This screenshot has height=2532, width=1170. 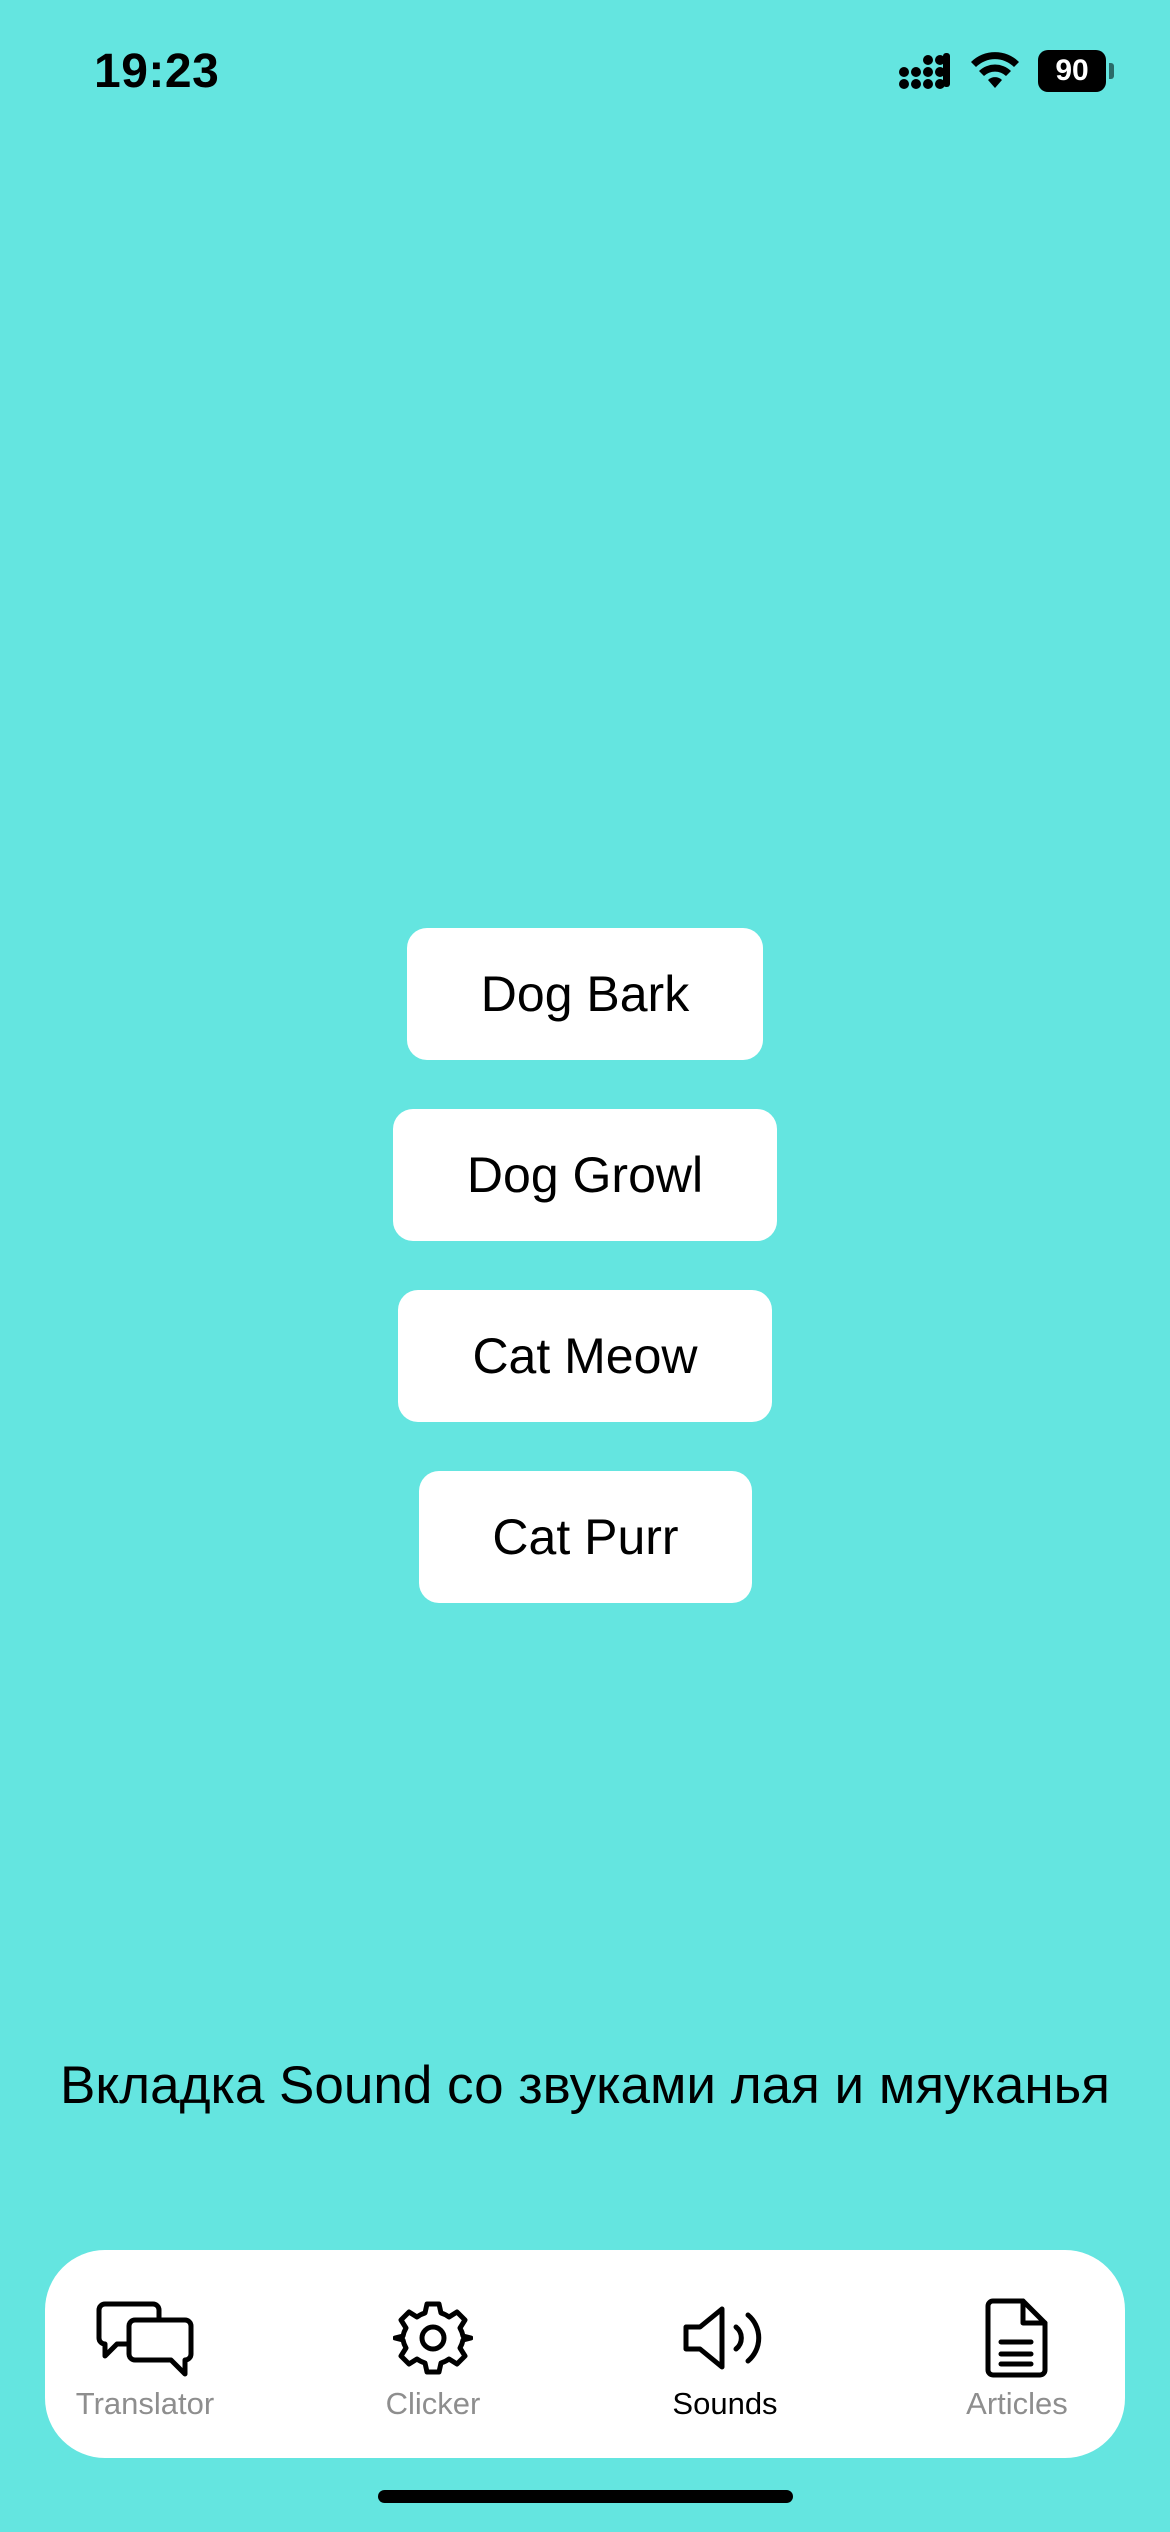 I want to click on tab-translator: Translator, so click(x=145, y=2354).